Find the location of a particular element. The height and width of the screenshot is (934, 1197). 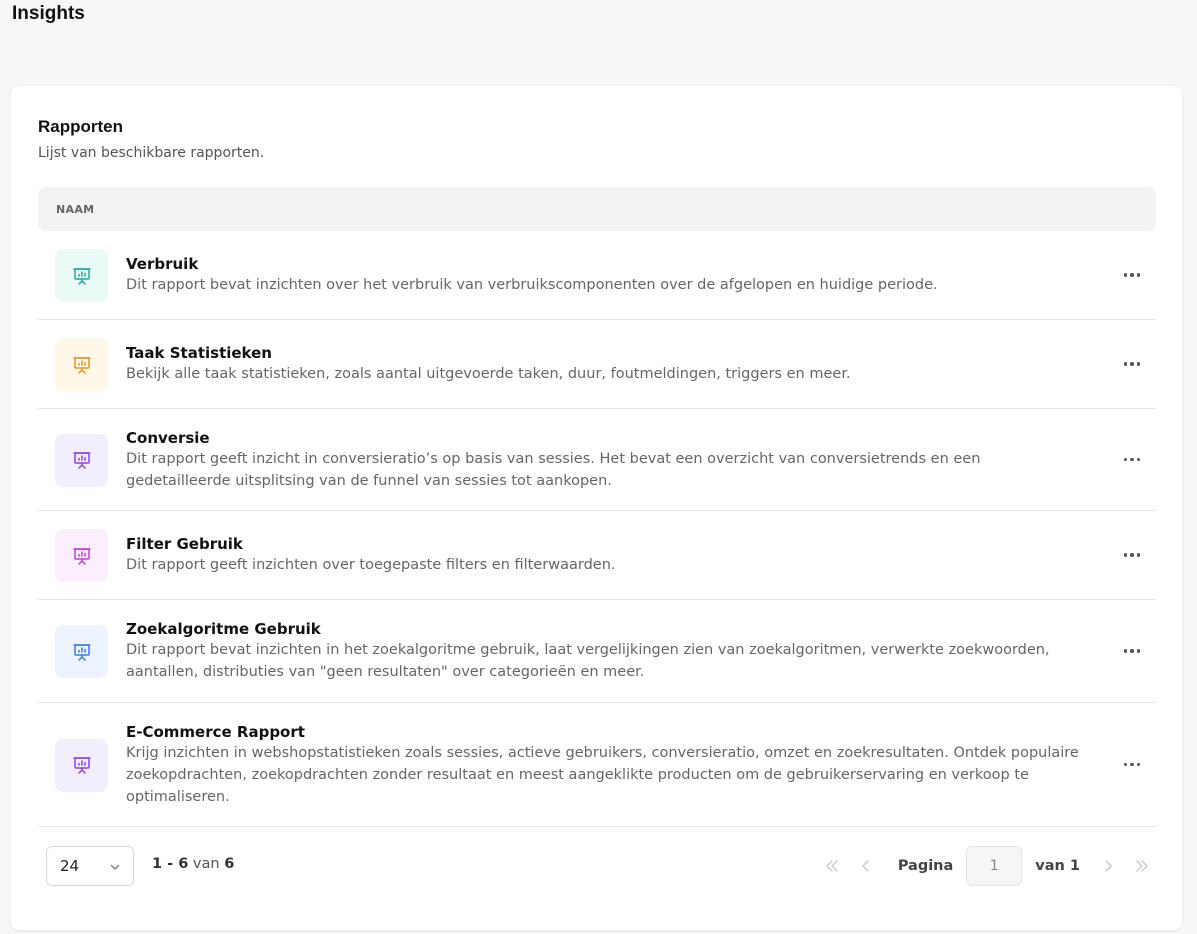

page-number-input: 1 is located at coordinates (994, 866).